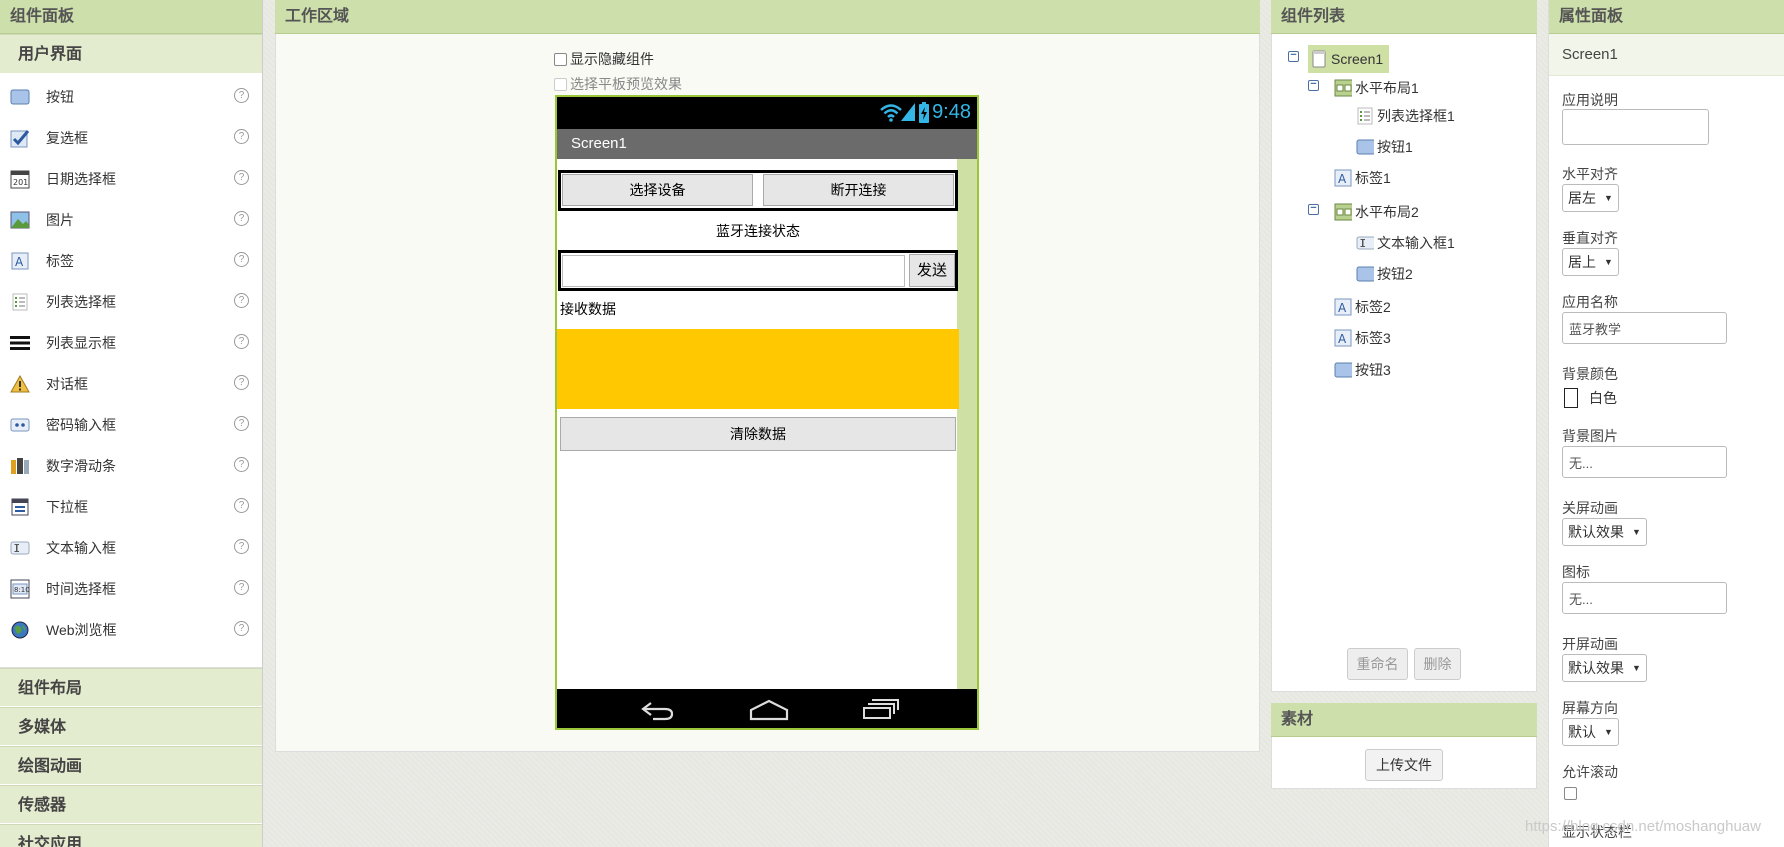 This screenshot has width=1784, height=847. Describe the element at coordinates (604, 59) in the screenshot. I see `show-hidden-checkbox: 显示隐藏组件` at that location.